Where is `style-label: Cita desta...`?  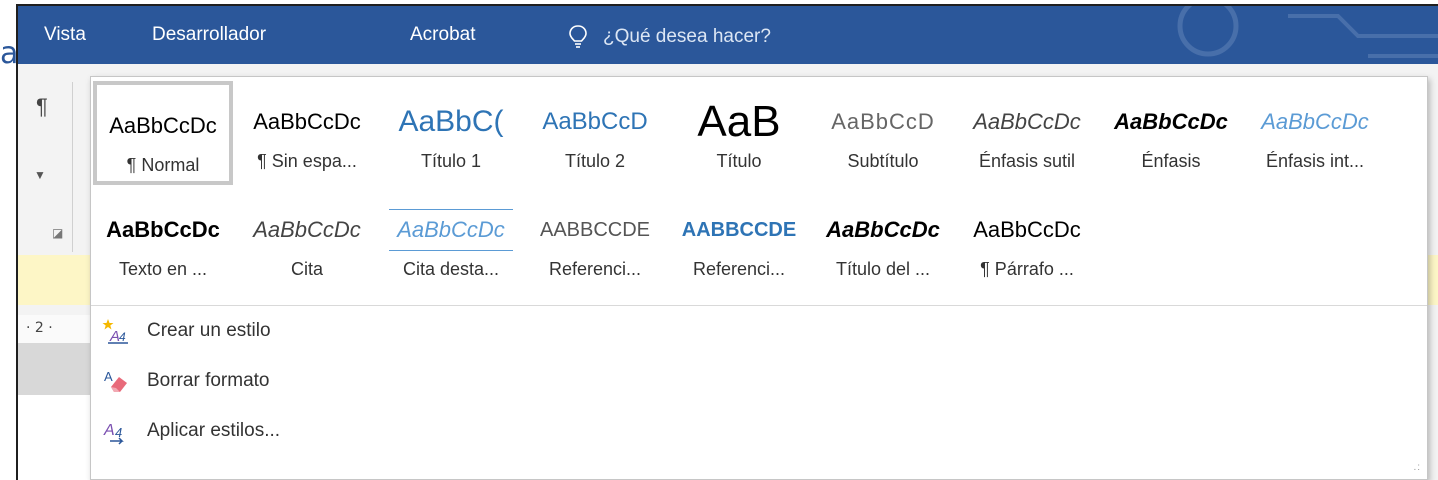
style-label: Cita desta... is located at coordinates (451, 269).